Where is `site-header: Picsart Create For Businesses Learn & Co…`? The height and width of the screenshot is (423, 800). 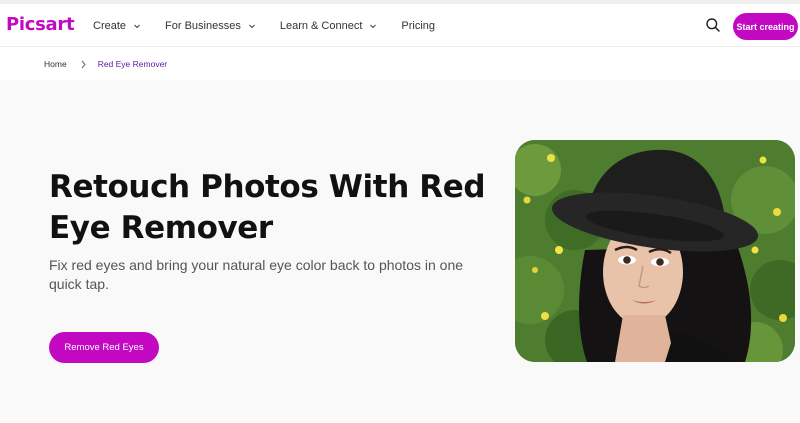 site-header: Picsart Create For Businesses Learn & Co… is located at coordinates (400, 25).